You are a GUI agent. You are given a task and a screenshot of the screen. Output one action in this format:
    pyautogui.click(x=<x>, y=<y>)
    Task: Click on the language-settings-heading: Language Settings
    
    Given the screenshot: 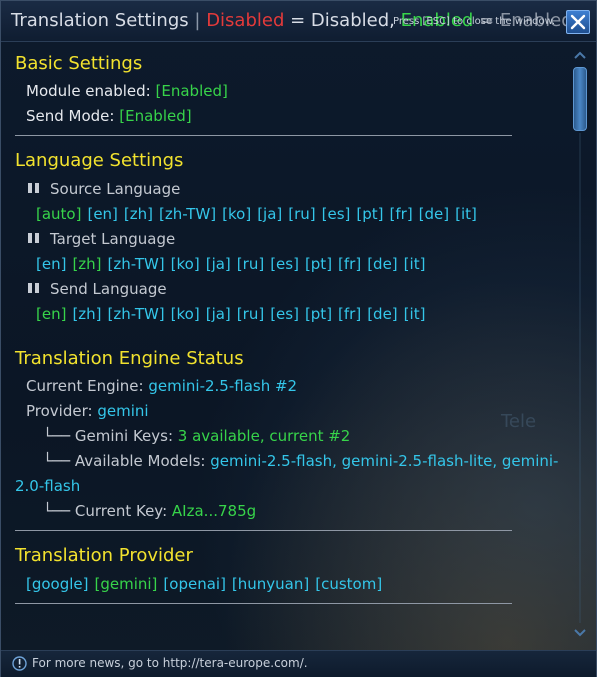 What is the action you would take?
    pyautogui.click(x=99, y=160)
    